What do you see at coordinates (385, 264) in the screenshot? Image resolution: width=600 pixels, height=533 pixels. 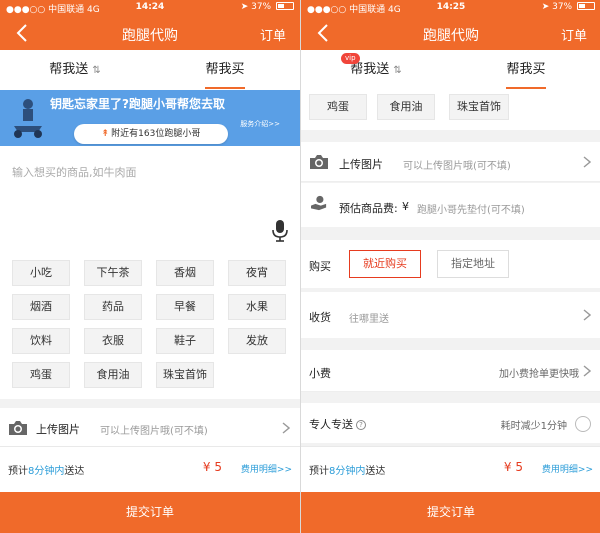 I see `buy-nearby-button: 就近购买` at bounding box center [385, 264].